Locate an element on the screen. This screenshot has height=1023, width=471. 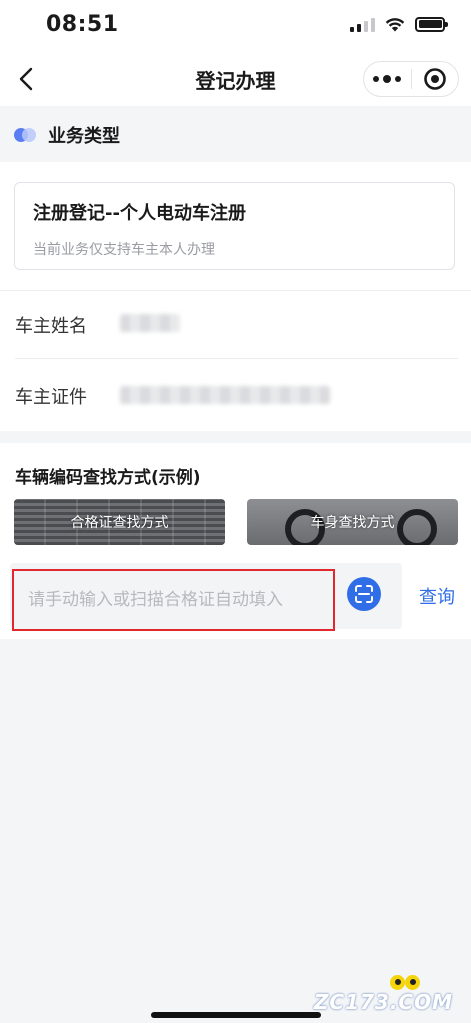
status-time: 08:51 is located at coordinates (82, 24).